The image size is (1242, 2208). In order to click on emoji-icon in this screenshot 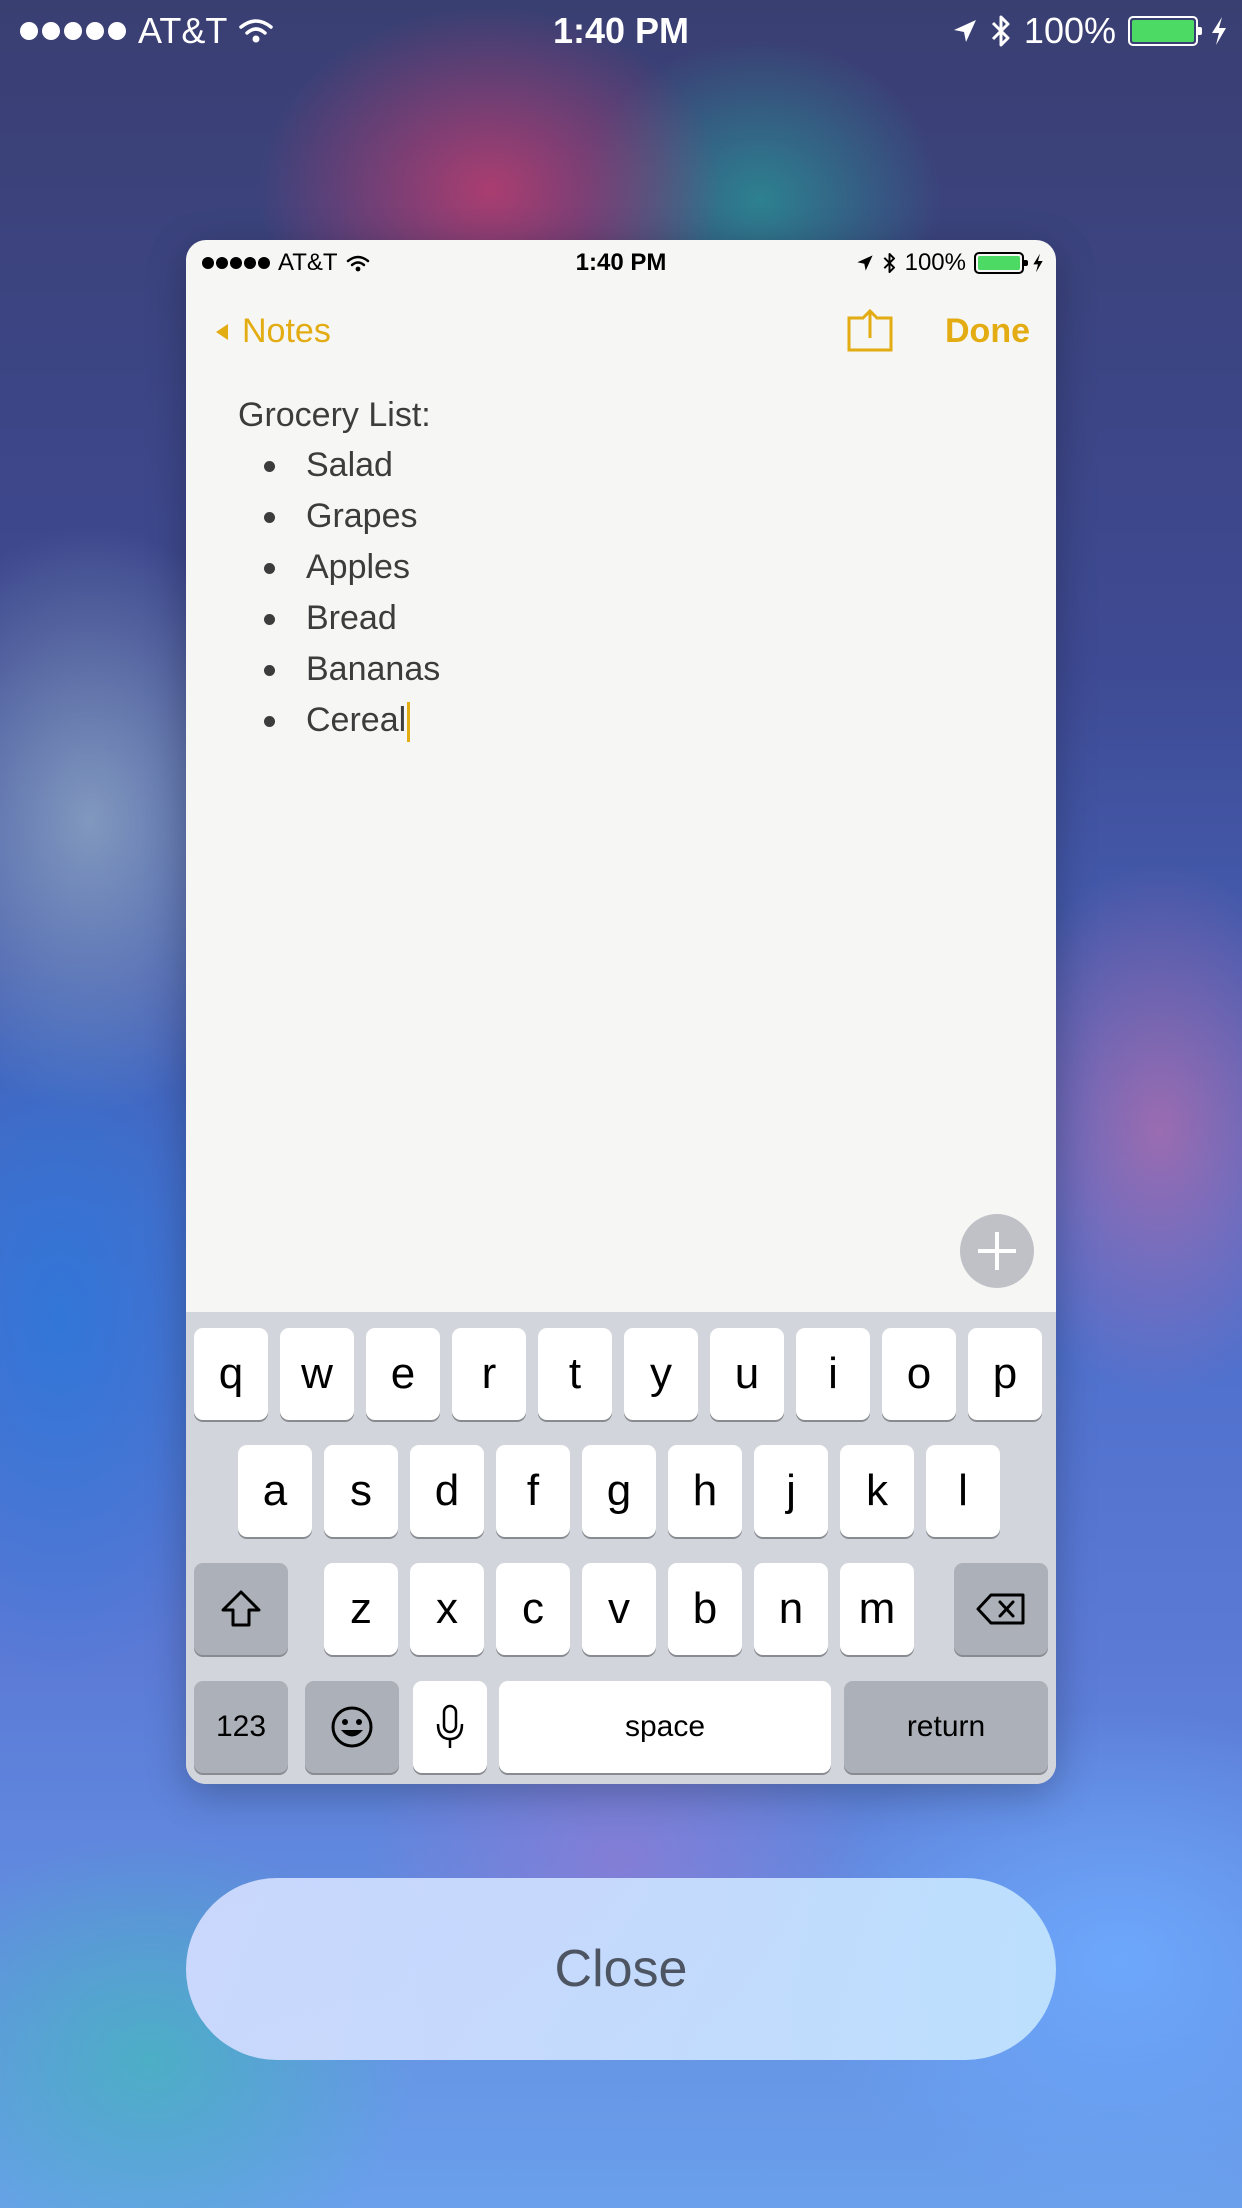, I will do `click(352, 1727)`.